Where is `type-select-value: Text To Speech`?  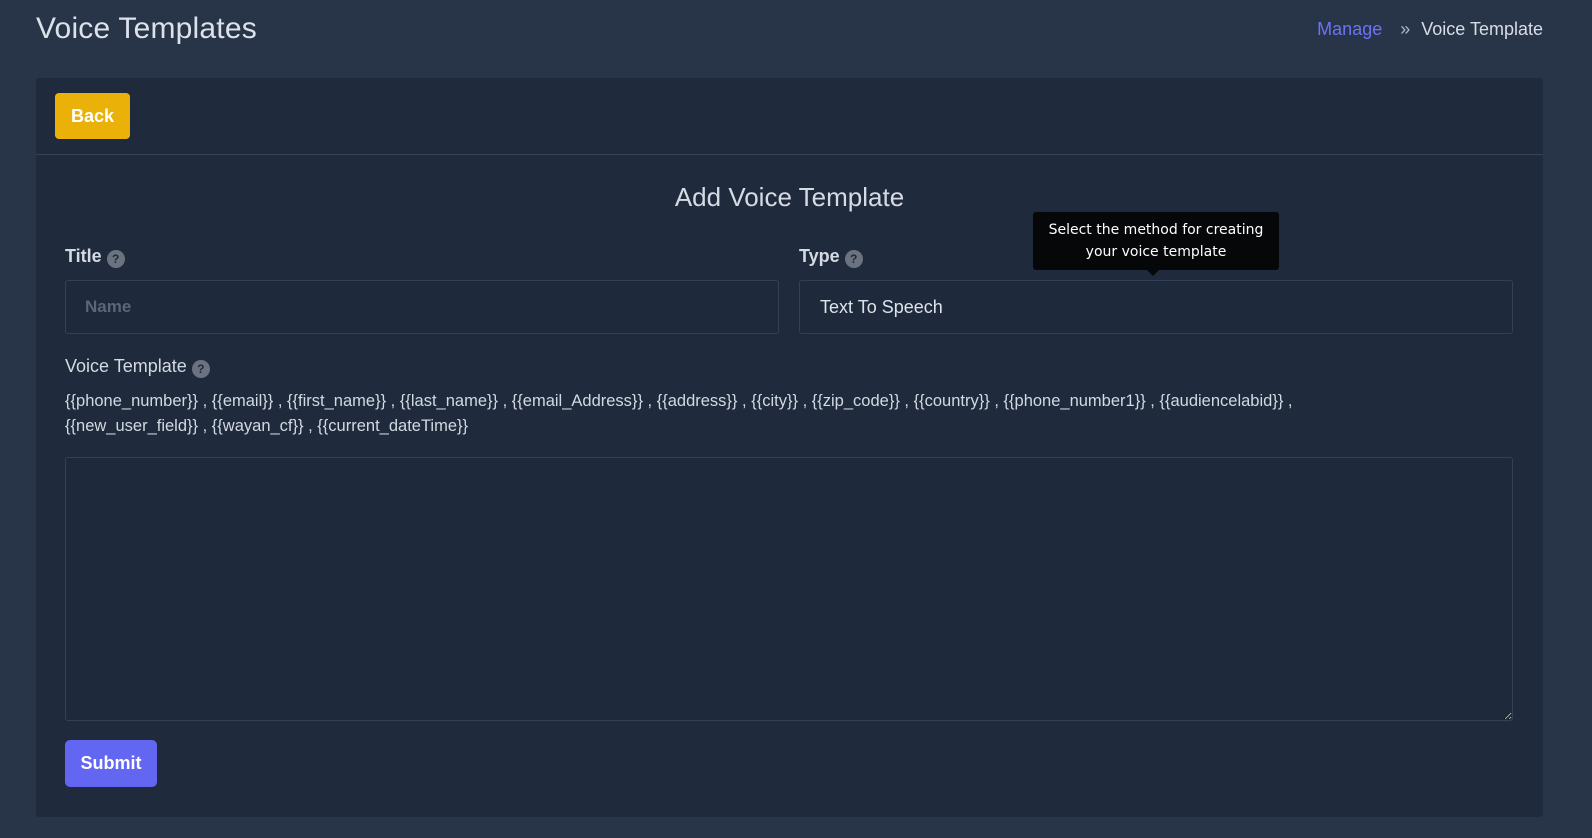 type-select-value: Text To Speech is located at coordinates (881, 306).